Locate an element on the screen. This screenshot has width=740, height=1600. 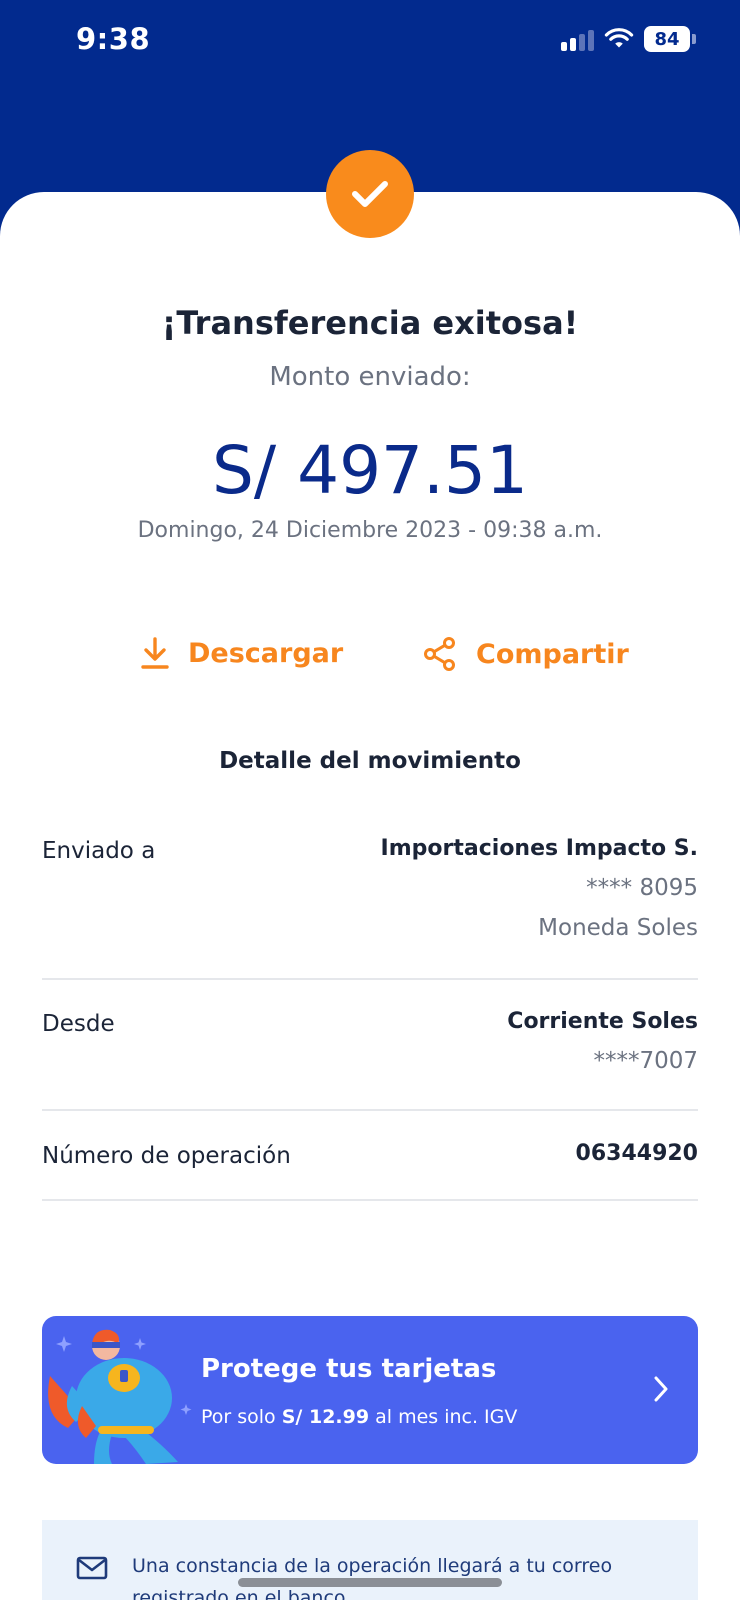
promo-subtitle: Por solo S/ 12.99 al mes inc. IGV is located at coordinates (359, 1417).